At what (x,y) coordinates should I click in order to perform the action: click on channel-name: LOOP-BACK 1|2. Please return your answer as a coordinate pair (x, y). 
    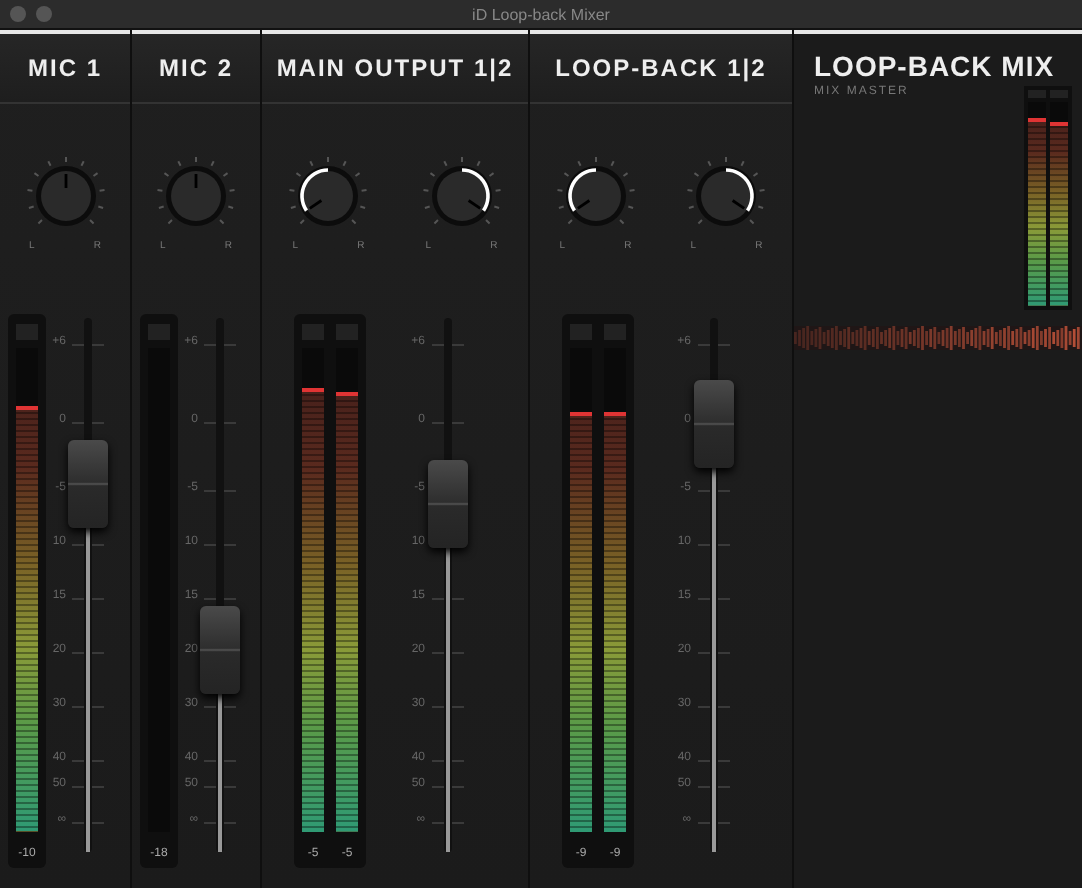
    Looking at the image, I should click on (661, 68).